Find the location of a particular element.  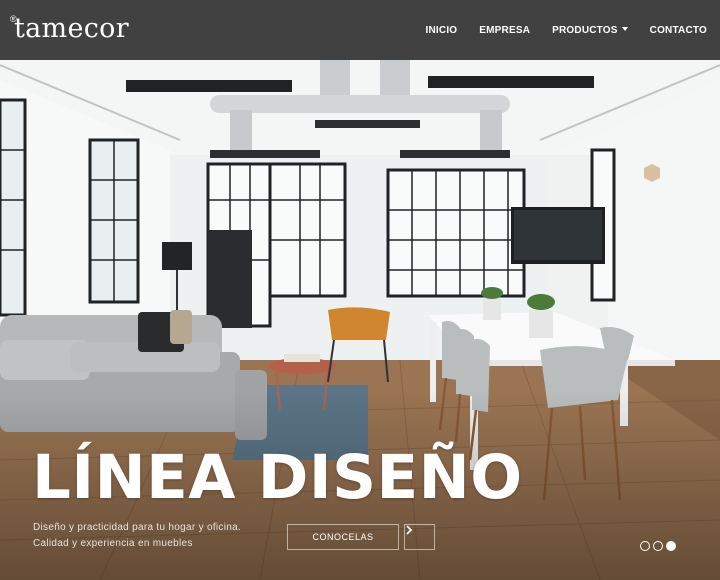

nav-item-productos-label: PRODUCTOS is located at coordinates (585, 30).